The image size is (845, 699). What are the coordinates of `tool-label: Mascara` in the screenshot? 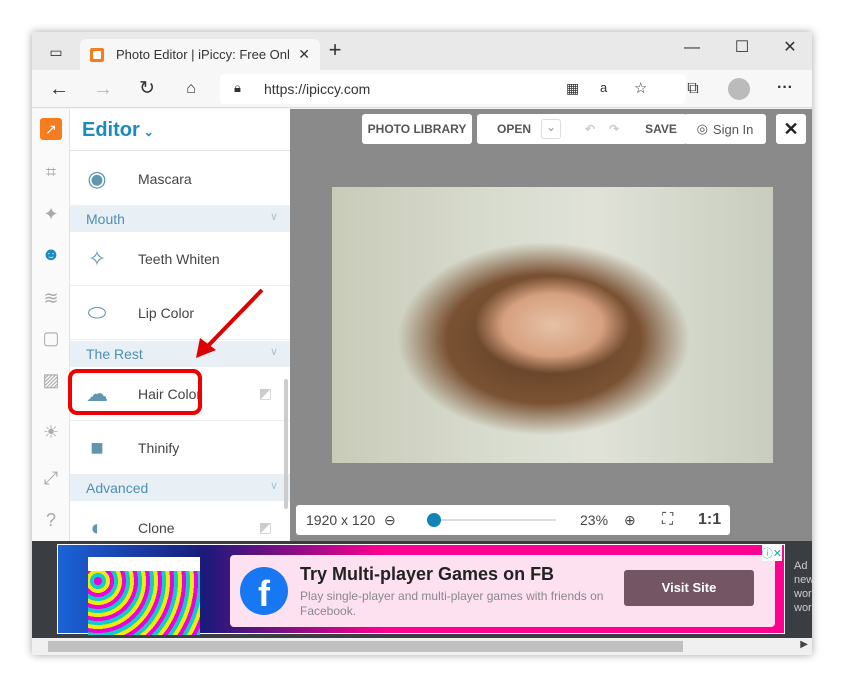 It's located at (165, 178).